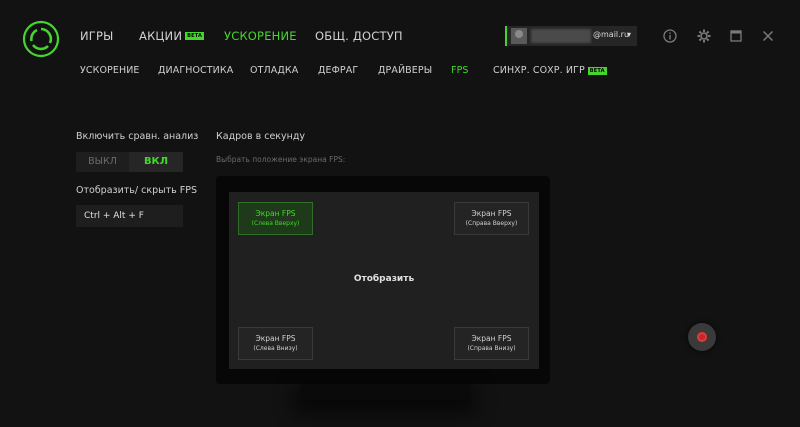 The height and width of the screenshot is (427, 800). What do you see at coordinates (628, 34) in the screenshot?
I see `chevron-down-icon: ▾` at bounding box center [628, 34].